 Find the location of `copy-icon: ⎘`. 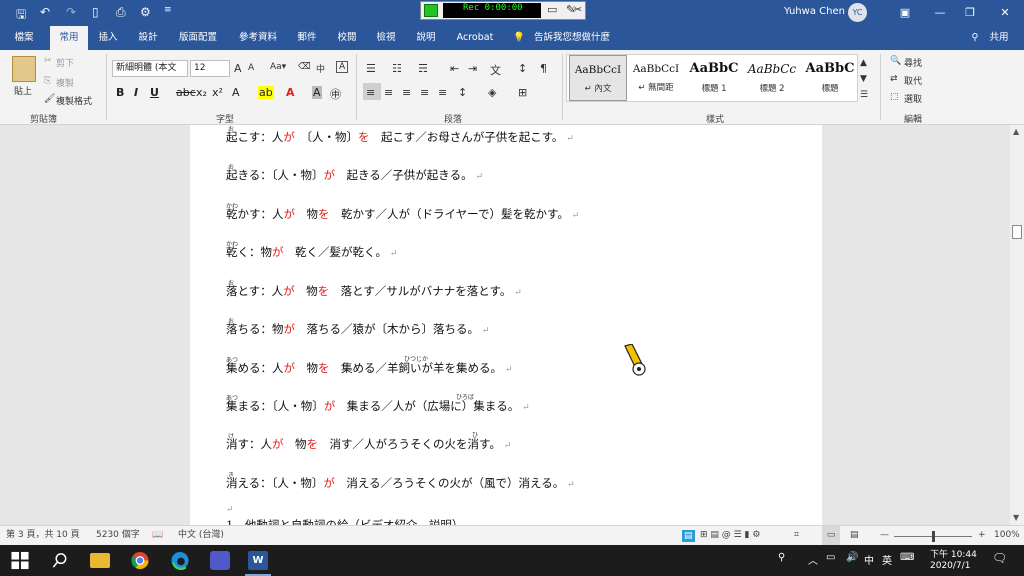

copy-icon: ⎘ is located at coordinates (47, 81).